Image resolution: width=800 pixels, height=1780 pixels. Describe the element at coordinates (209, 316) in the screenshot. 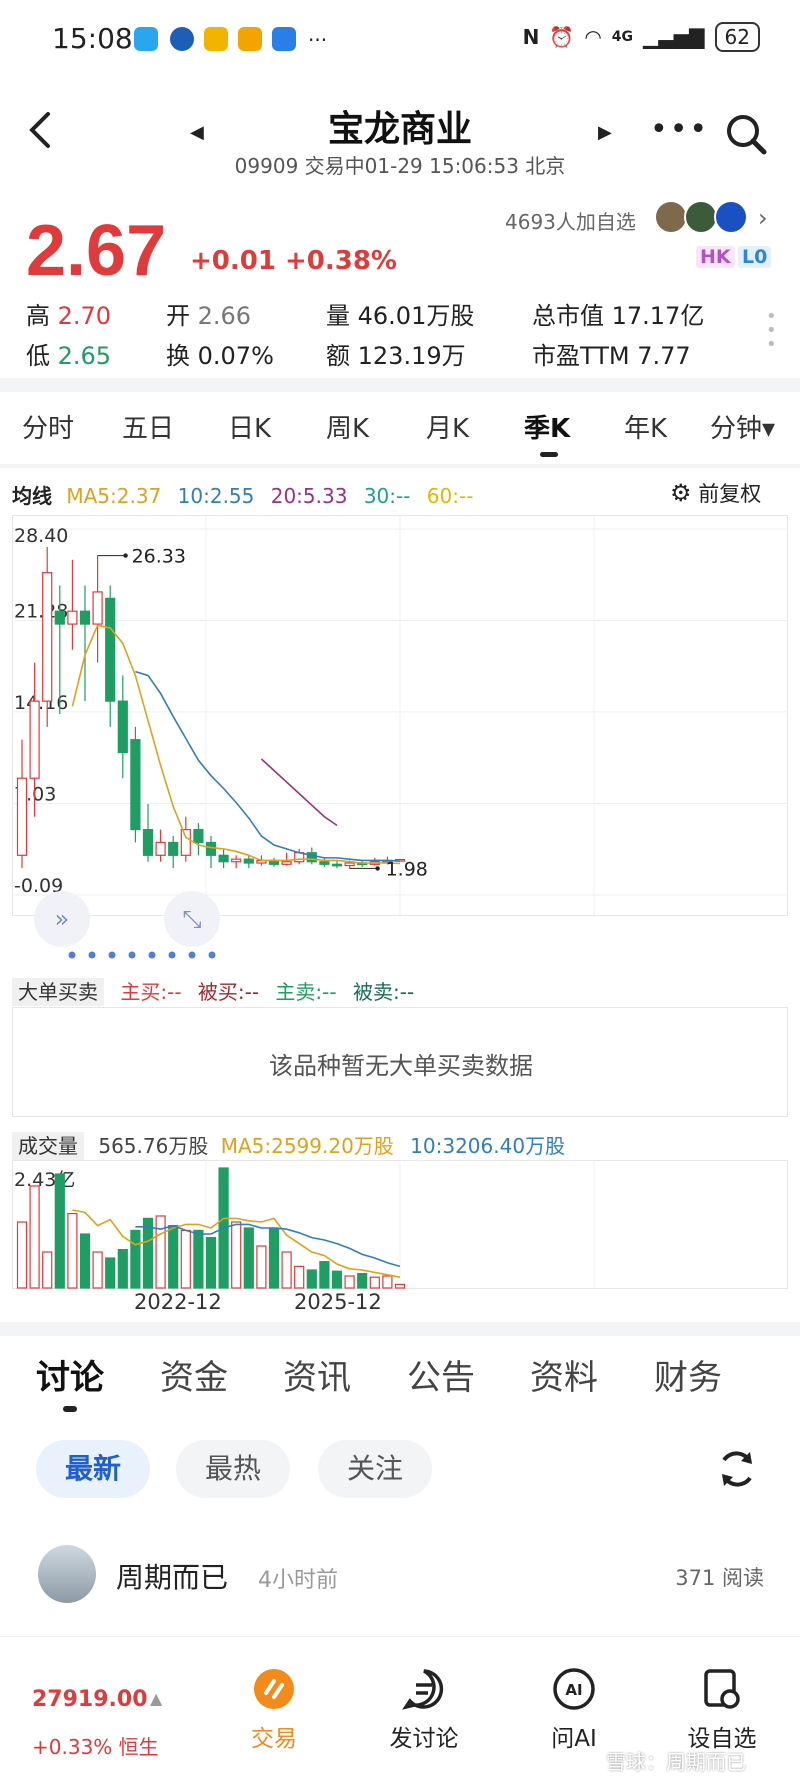

I see `stat-open: 开 2.66` at that location.